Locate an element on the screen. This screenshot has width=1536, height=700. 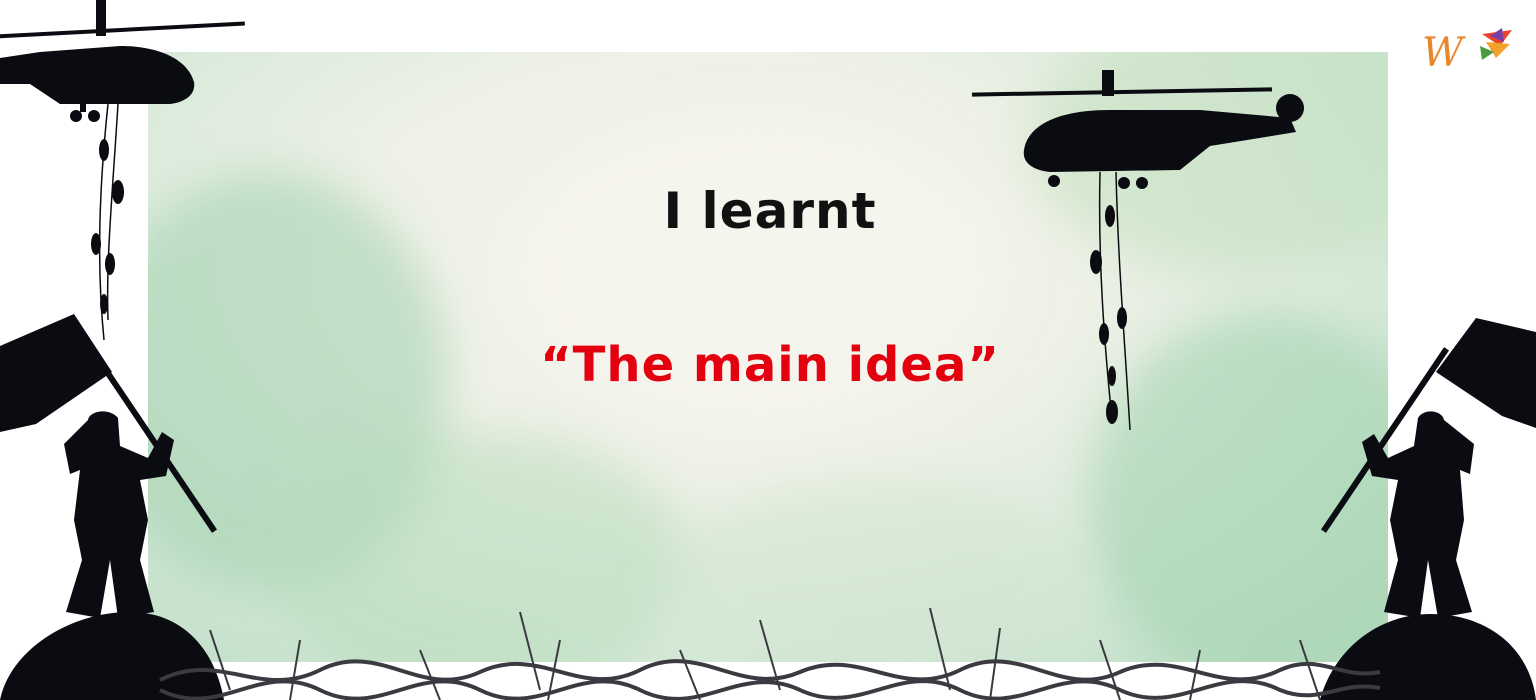
brand-logo: W is located at coordinates (1468, 50).